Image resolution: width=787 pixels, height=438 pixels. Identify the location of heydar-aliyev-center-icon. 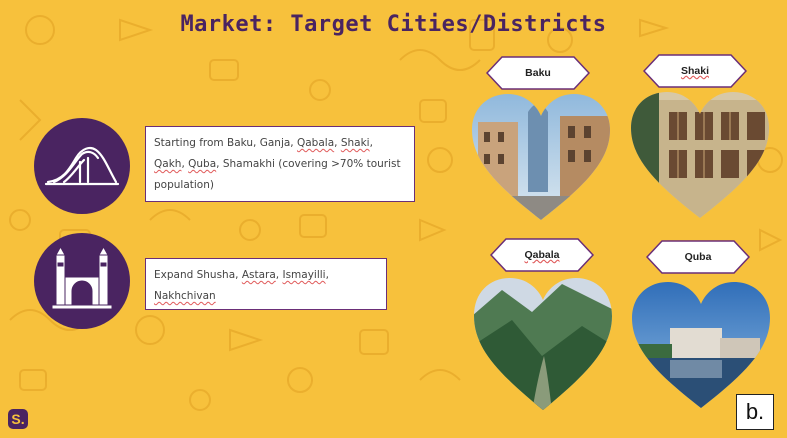
(82, 166).